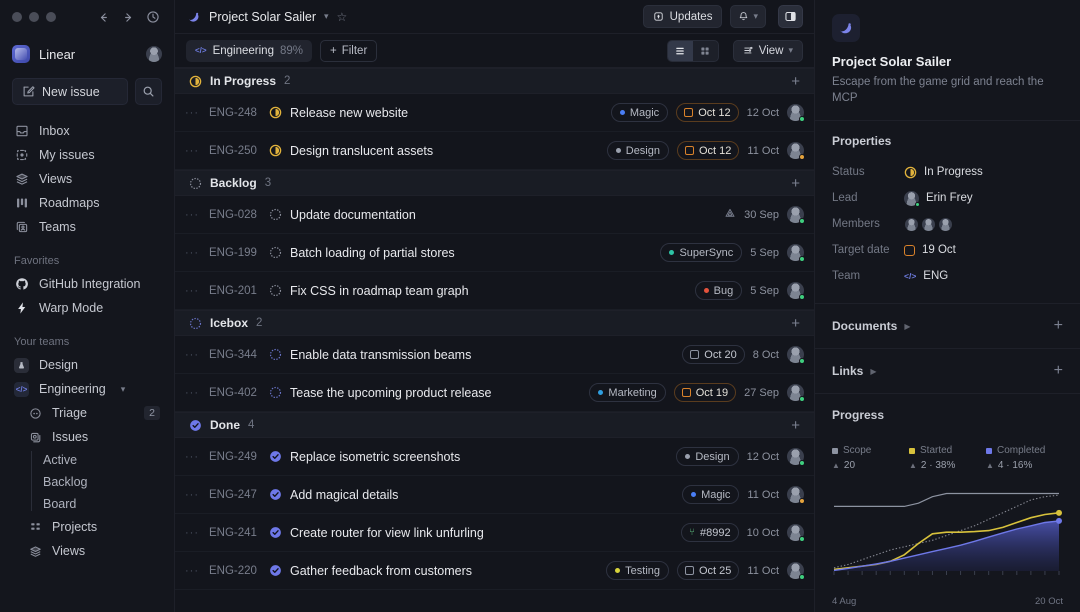 The height and width of the screenshot is (612, 1080). What do you see at coordinates (637, 570) in the screenshot?
I see `label-tag: Testing` at bounding box center [637, 570].